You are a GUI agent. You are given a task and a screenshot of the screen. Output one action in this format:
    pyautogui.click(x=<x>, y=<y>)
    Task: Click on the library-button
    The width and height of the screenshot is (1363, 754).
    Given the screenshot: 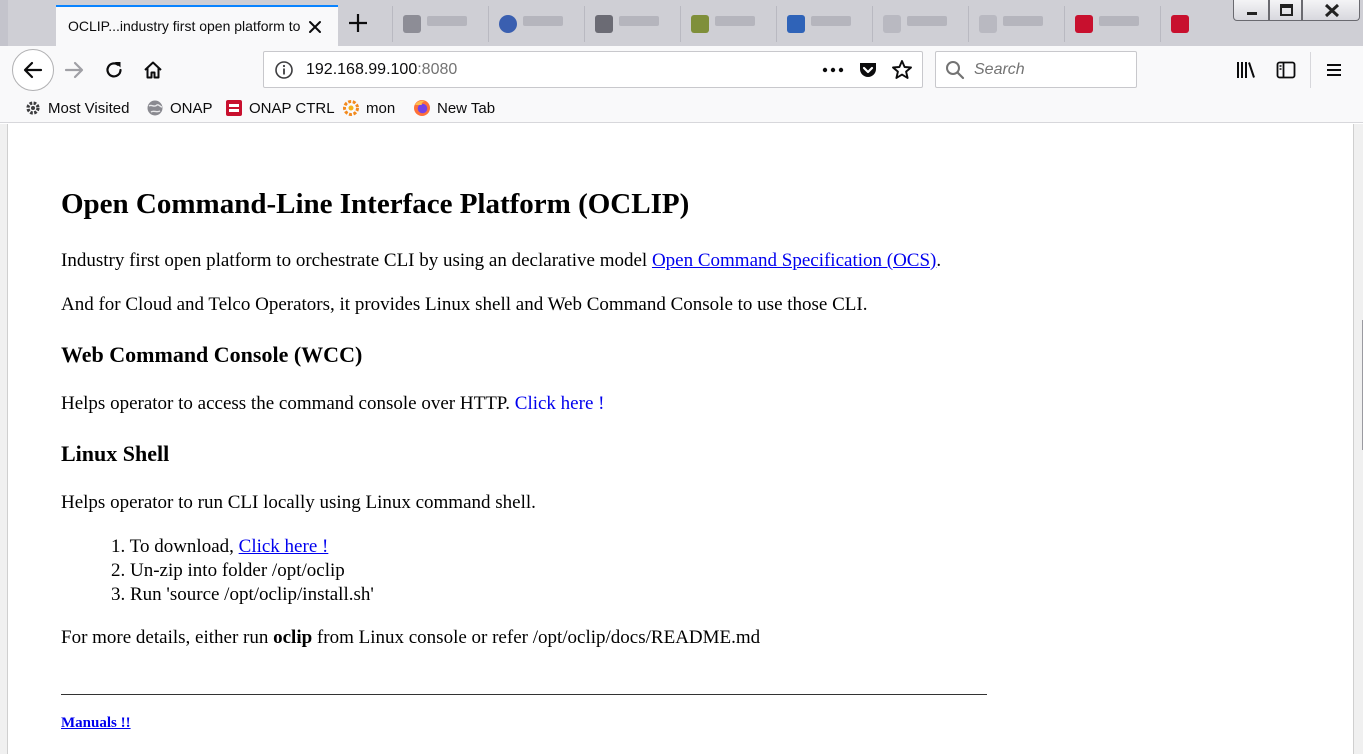 What is the action you would take?
    pyautogui.click(x=1246, y=70)
    